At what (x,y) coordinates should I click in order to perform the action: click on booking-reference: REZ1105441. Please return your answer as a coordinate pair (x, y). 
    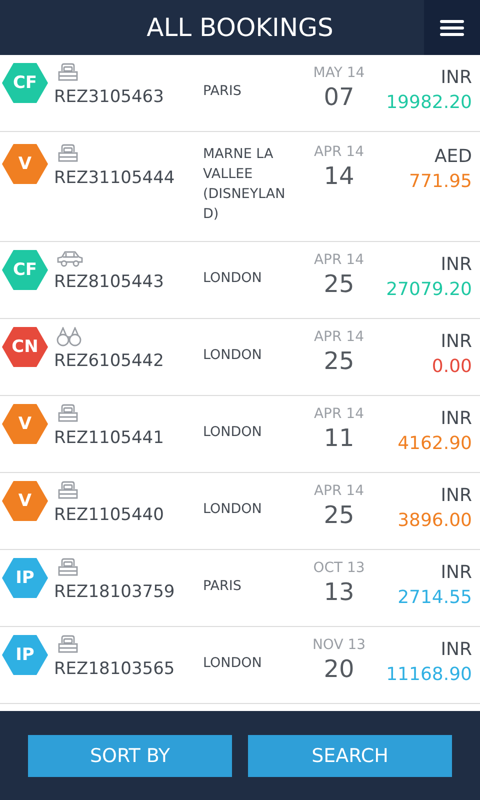
    Looking at the image, I should click on (109, 438).